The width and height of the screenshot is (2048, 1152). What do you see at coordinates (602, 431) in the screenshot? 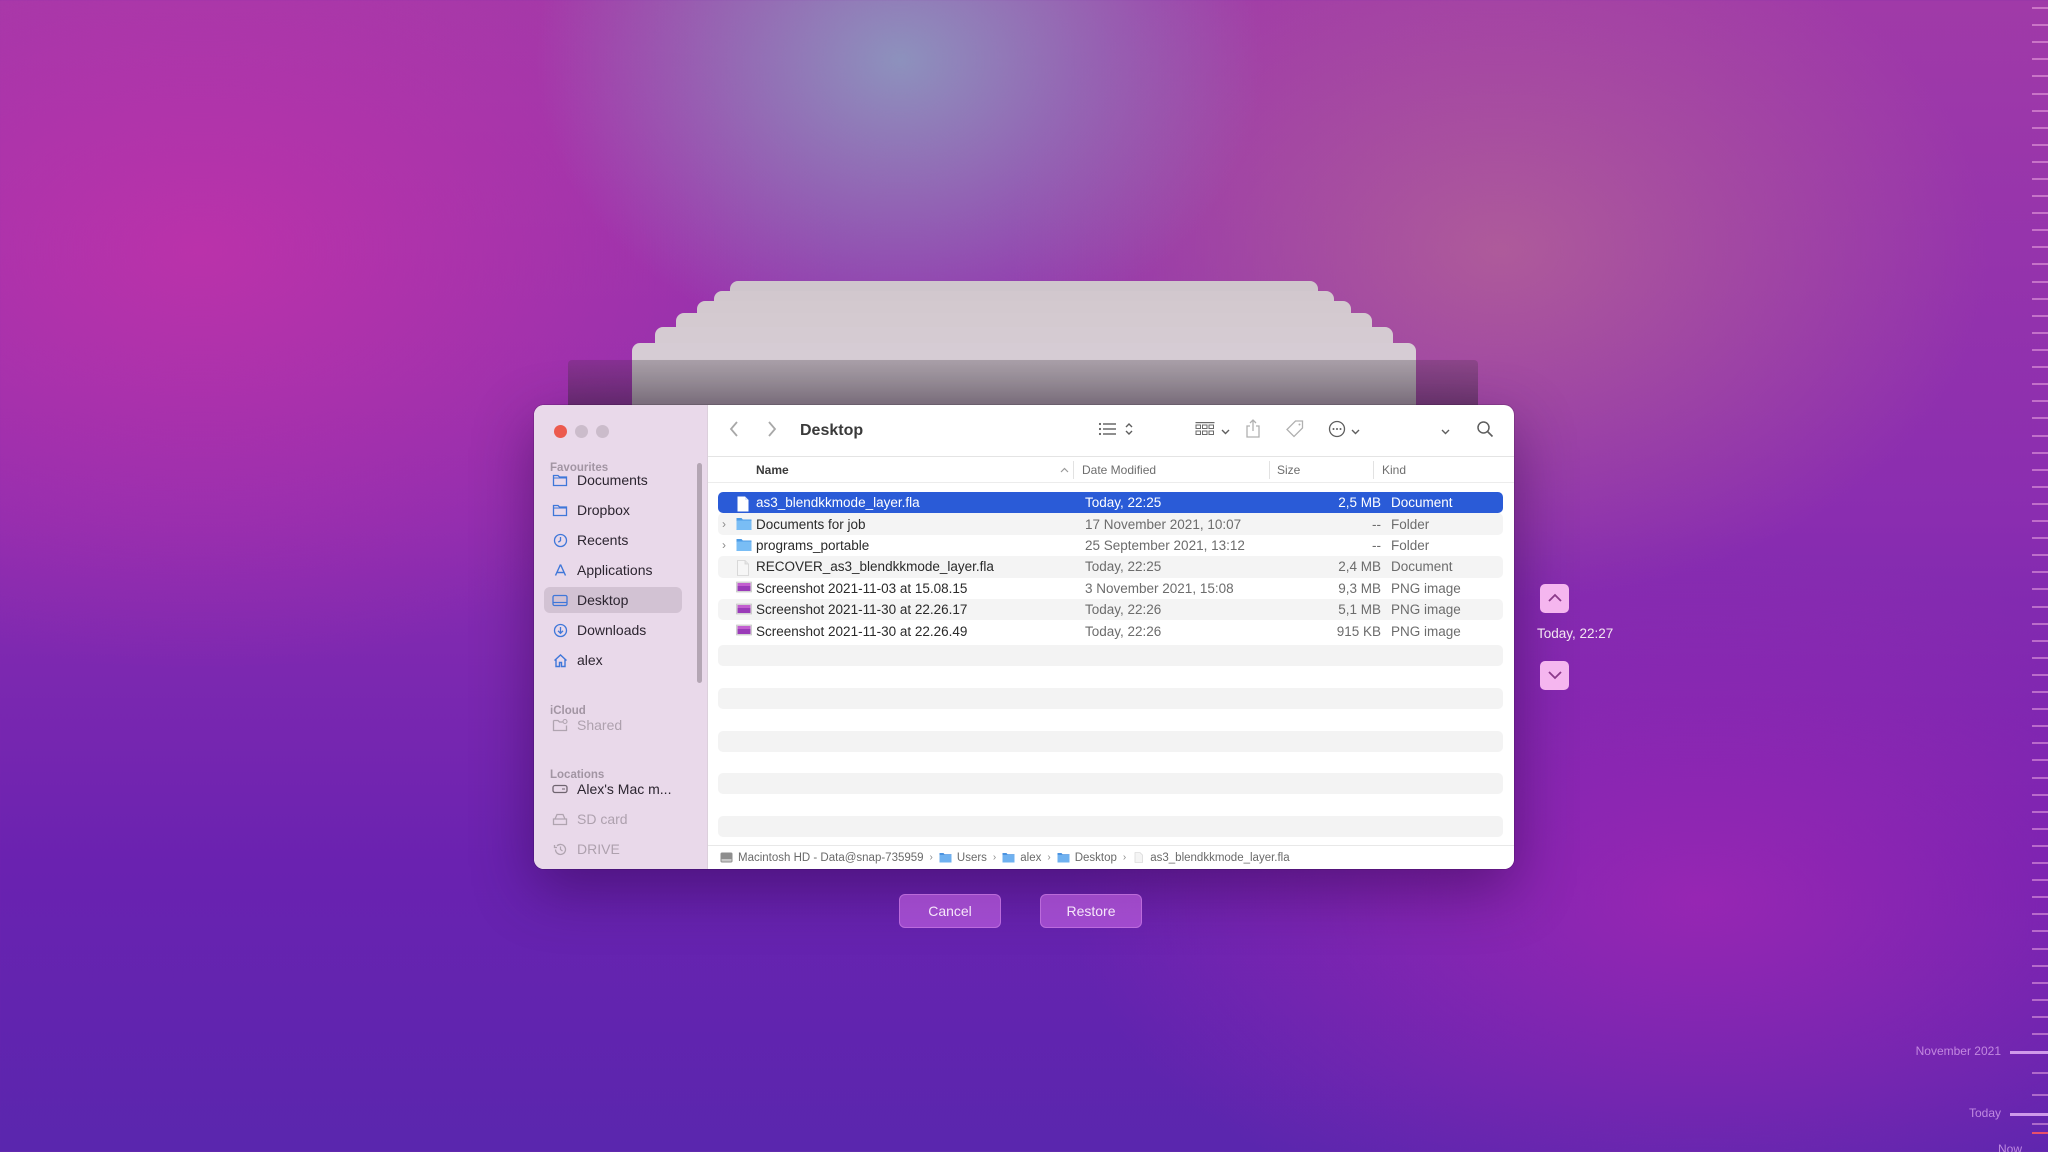
I see `maximize-button` at bounding box center [602, 431].